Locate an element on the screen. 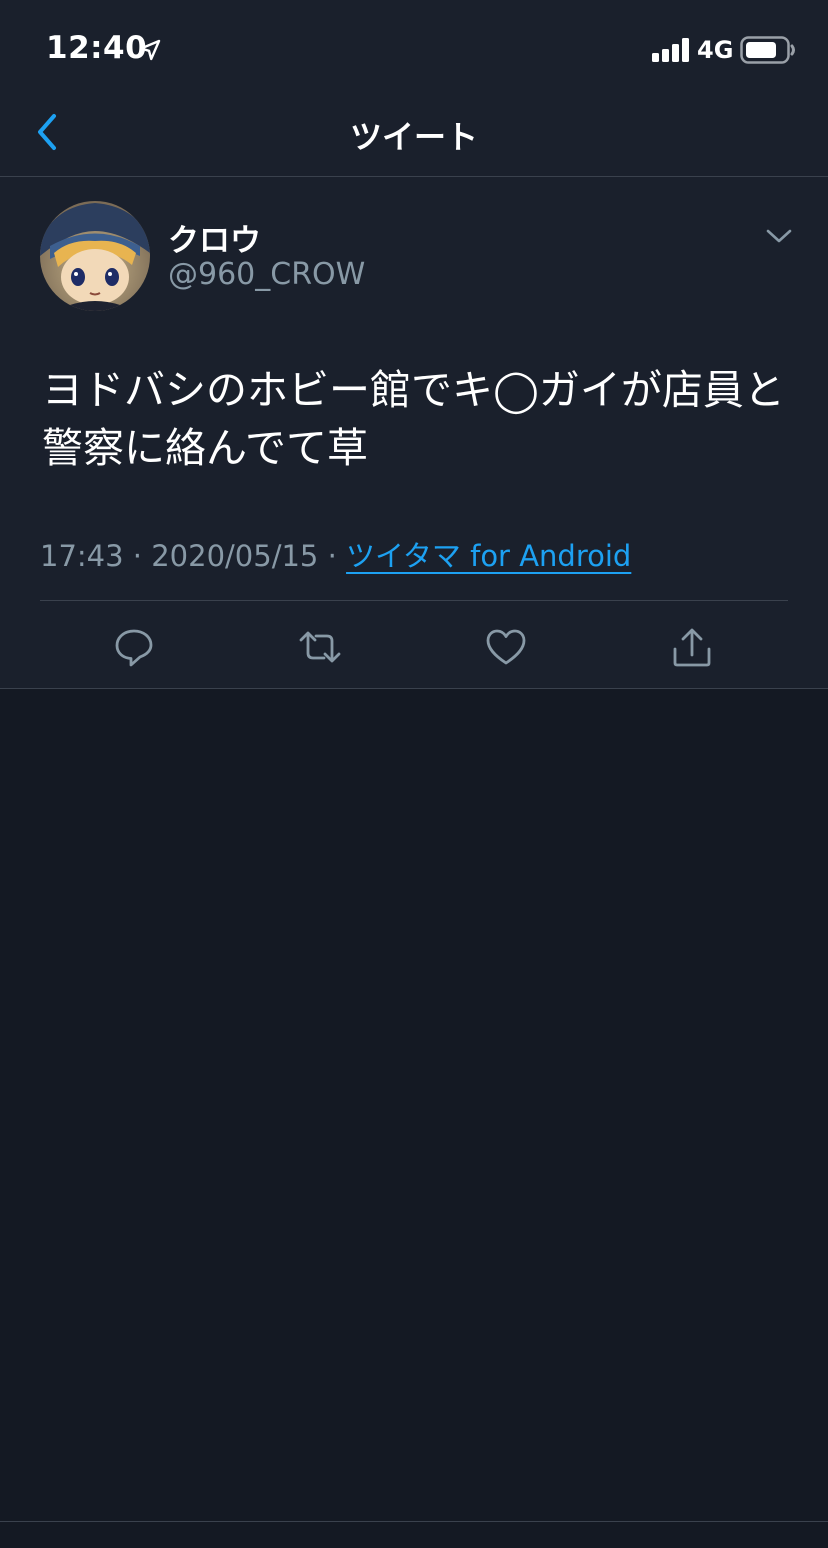 This screenshot has width=828, height=1548. nav-header: ツイート is located at coordinates (414, 136).